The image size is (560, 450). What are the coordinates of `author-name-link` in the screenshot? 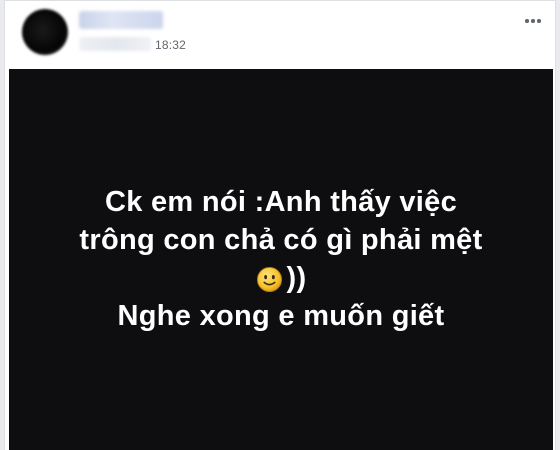 It's located at (121, 20).